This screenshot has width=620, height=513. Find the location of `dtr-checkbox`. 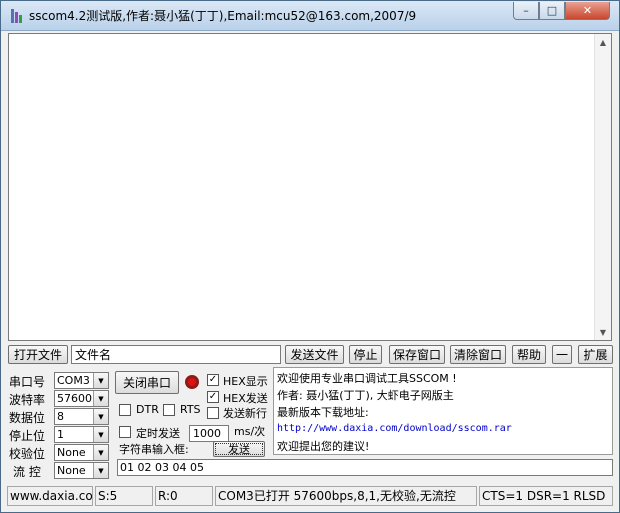

dtr-checkbox is located at coordinates (125, 410).